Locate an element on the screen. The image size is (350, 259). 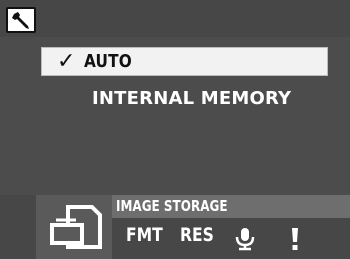
section-caption: IMAGE STORAGE is located at coordinates (172, 206).